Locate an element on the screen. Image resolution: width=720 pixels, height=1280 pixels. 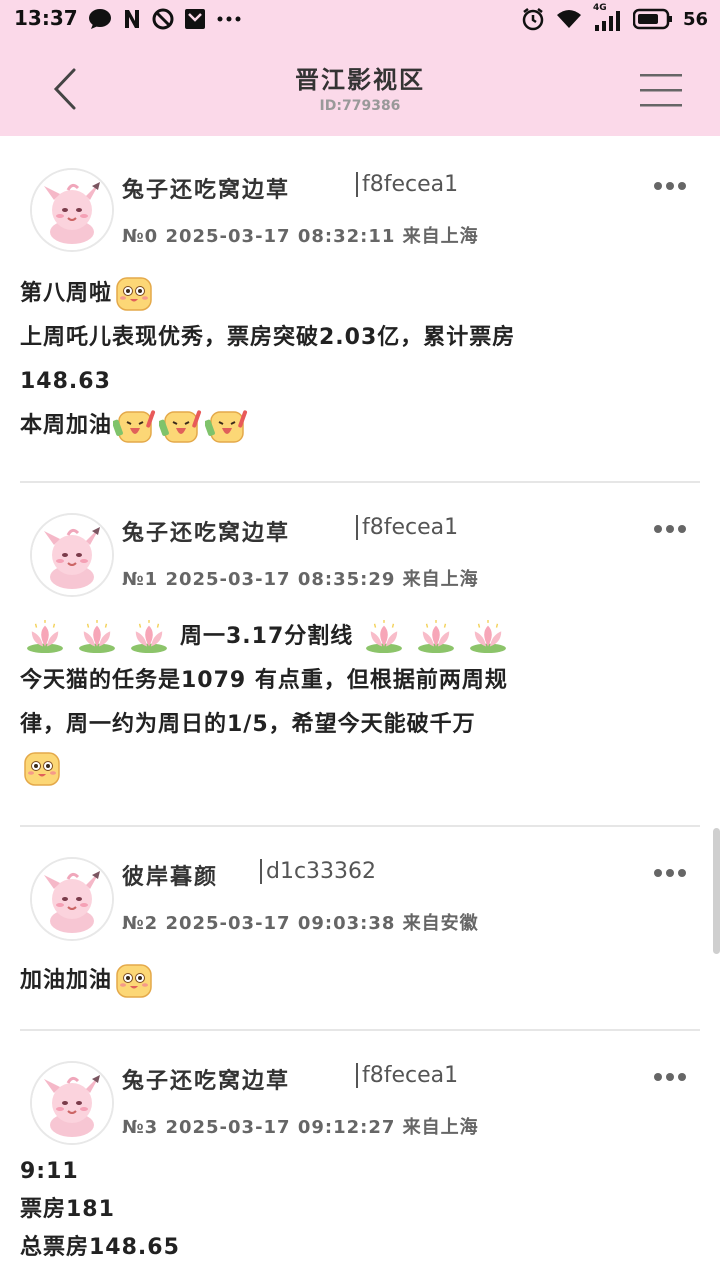
status-time: 13:37 is located at coordinates (46, 18).